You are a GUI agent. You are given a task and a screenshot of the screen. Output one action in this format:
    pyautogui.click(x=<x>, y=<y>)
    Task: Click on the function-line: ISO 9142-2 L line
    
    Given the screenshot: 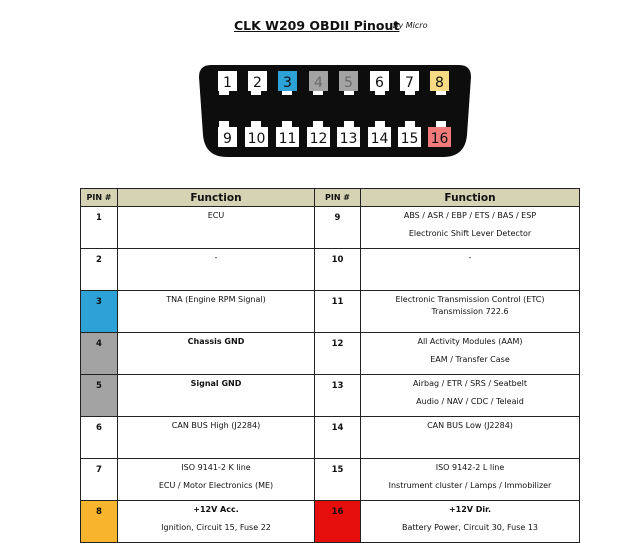 What is the action you would take?
    pyautogui.click(x=470, y=467)
    